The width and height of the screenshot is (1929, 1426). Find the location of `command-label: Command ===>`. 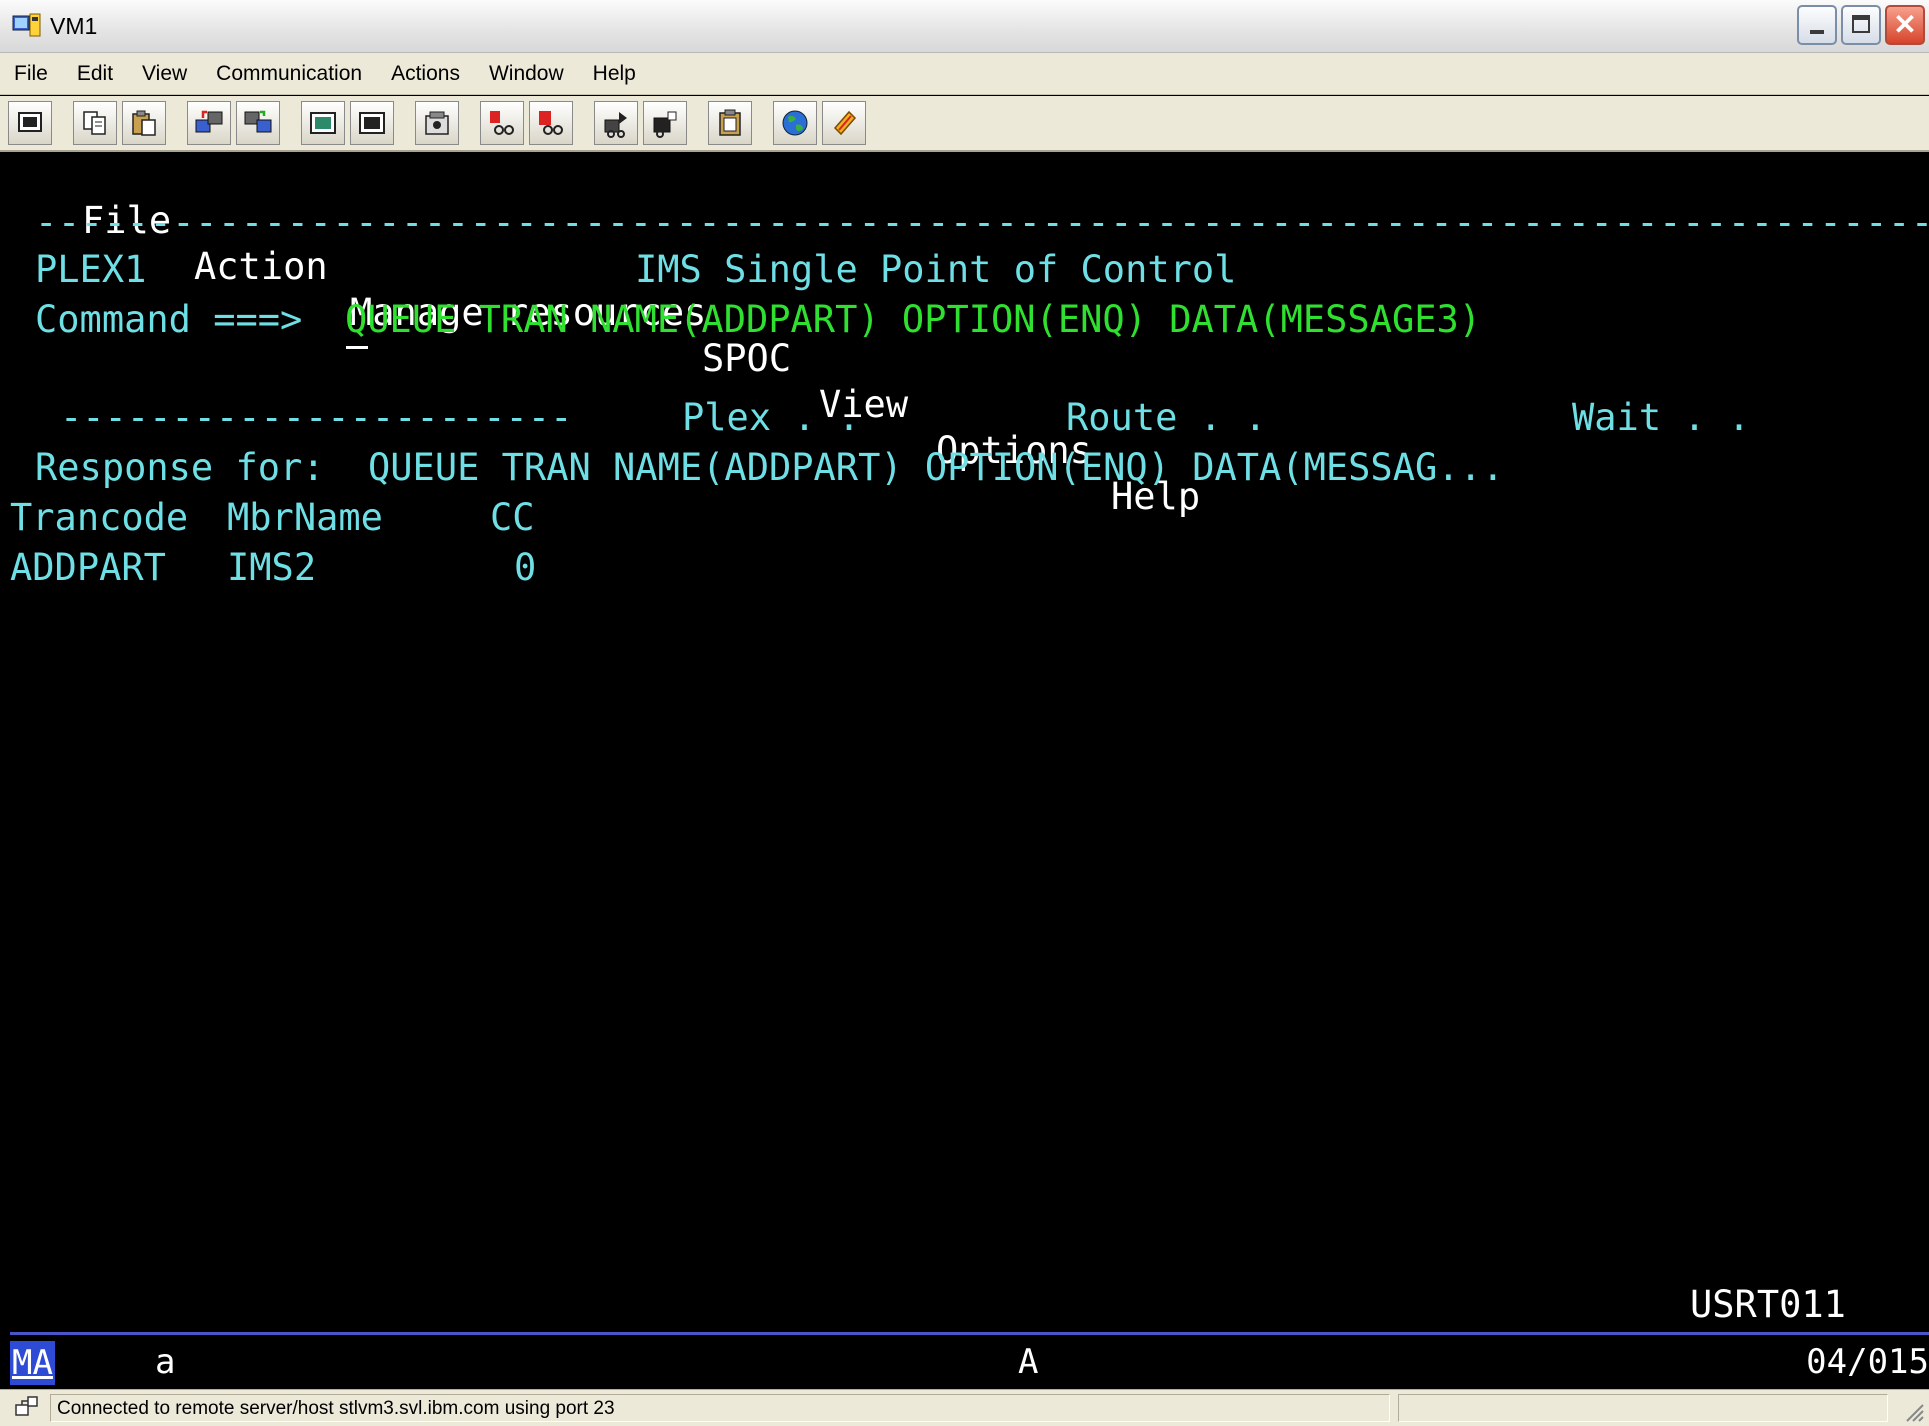

command-label: Command ===> is located at coordinates (169, 319).